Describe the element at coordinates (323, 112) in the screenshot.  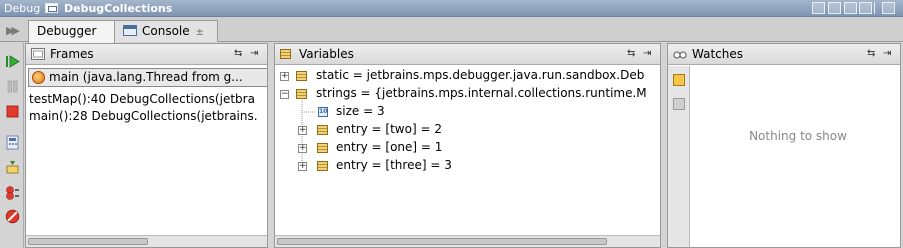
I see `primitive-icon: 10` at that location.